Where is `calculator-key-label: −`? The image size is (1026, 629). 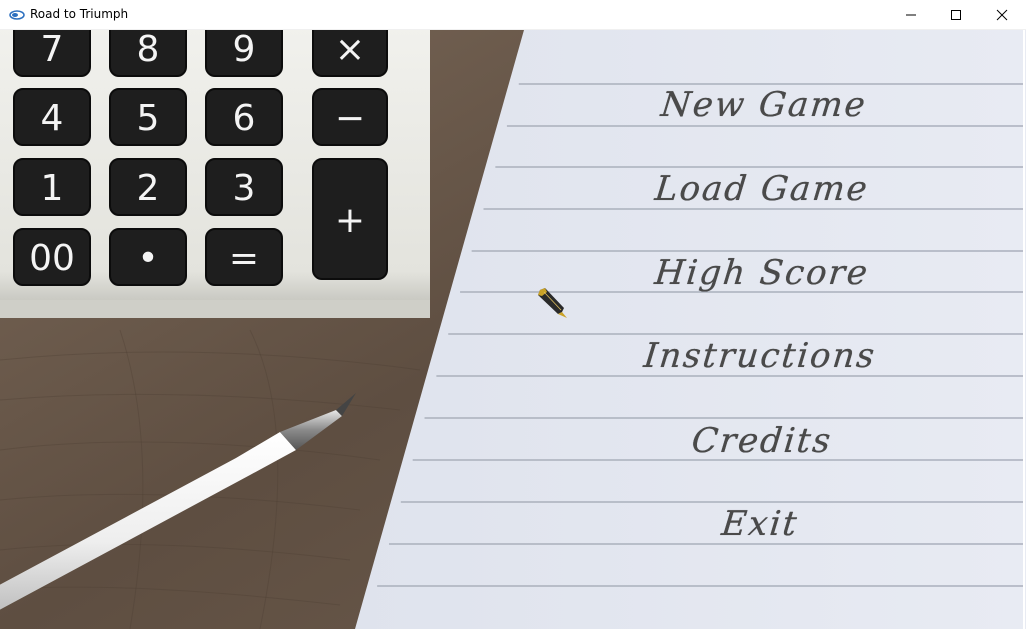 calculator-key-label: − is located at coordinates (350, 118).